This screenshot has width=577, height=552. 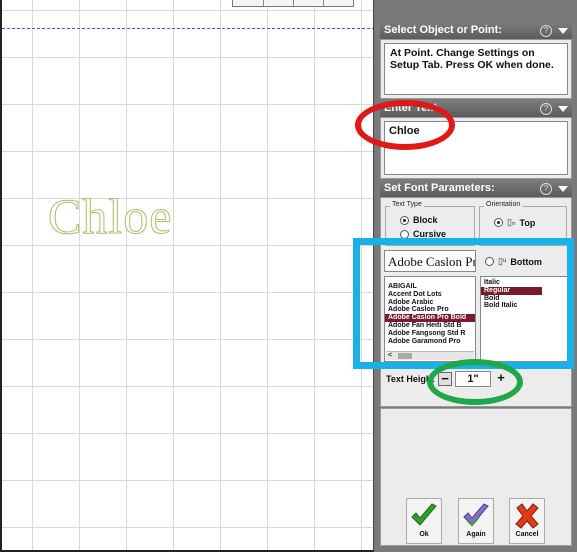 What do you see at coordinates (410, 108) in the screenshot?
I see `enter-text-title: Enter Text` at bounding box center [410, 108].